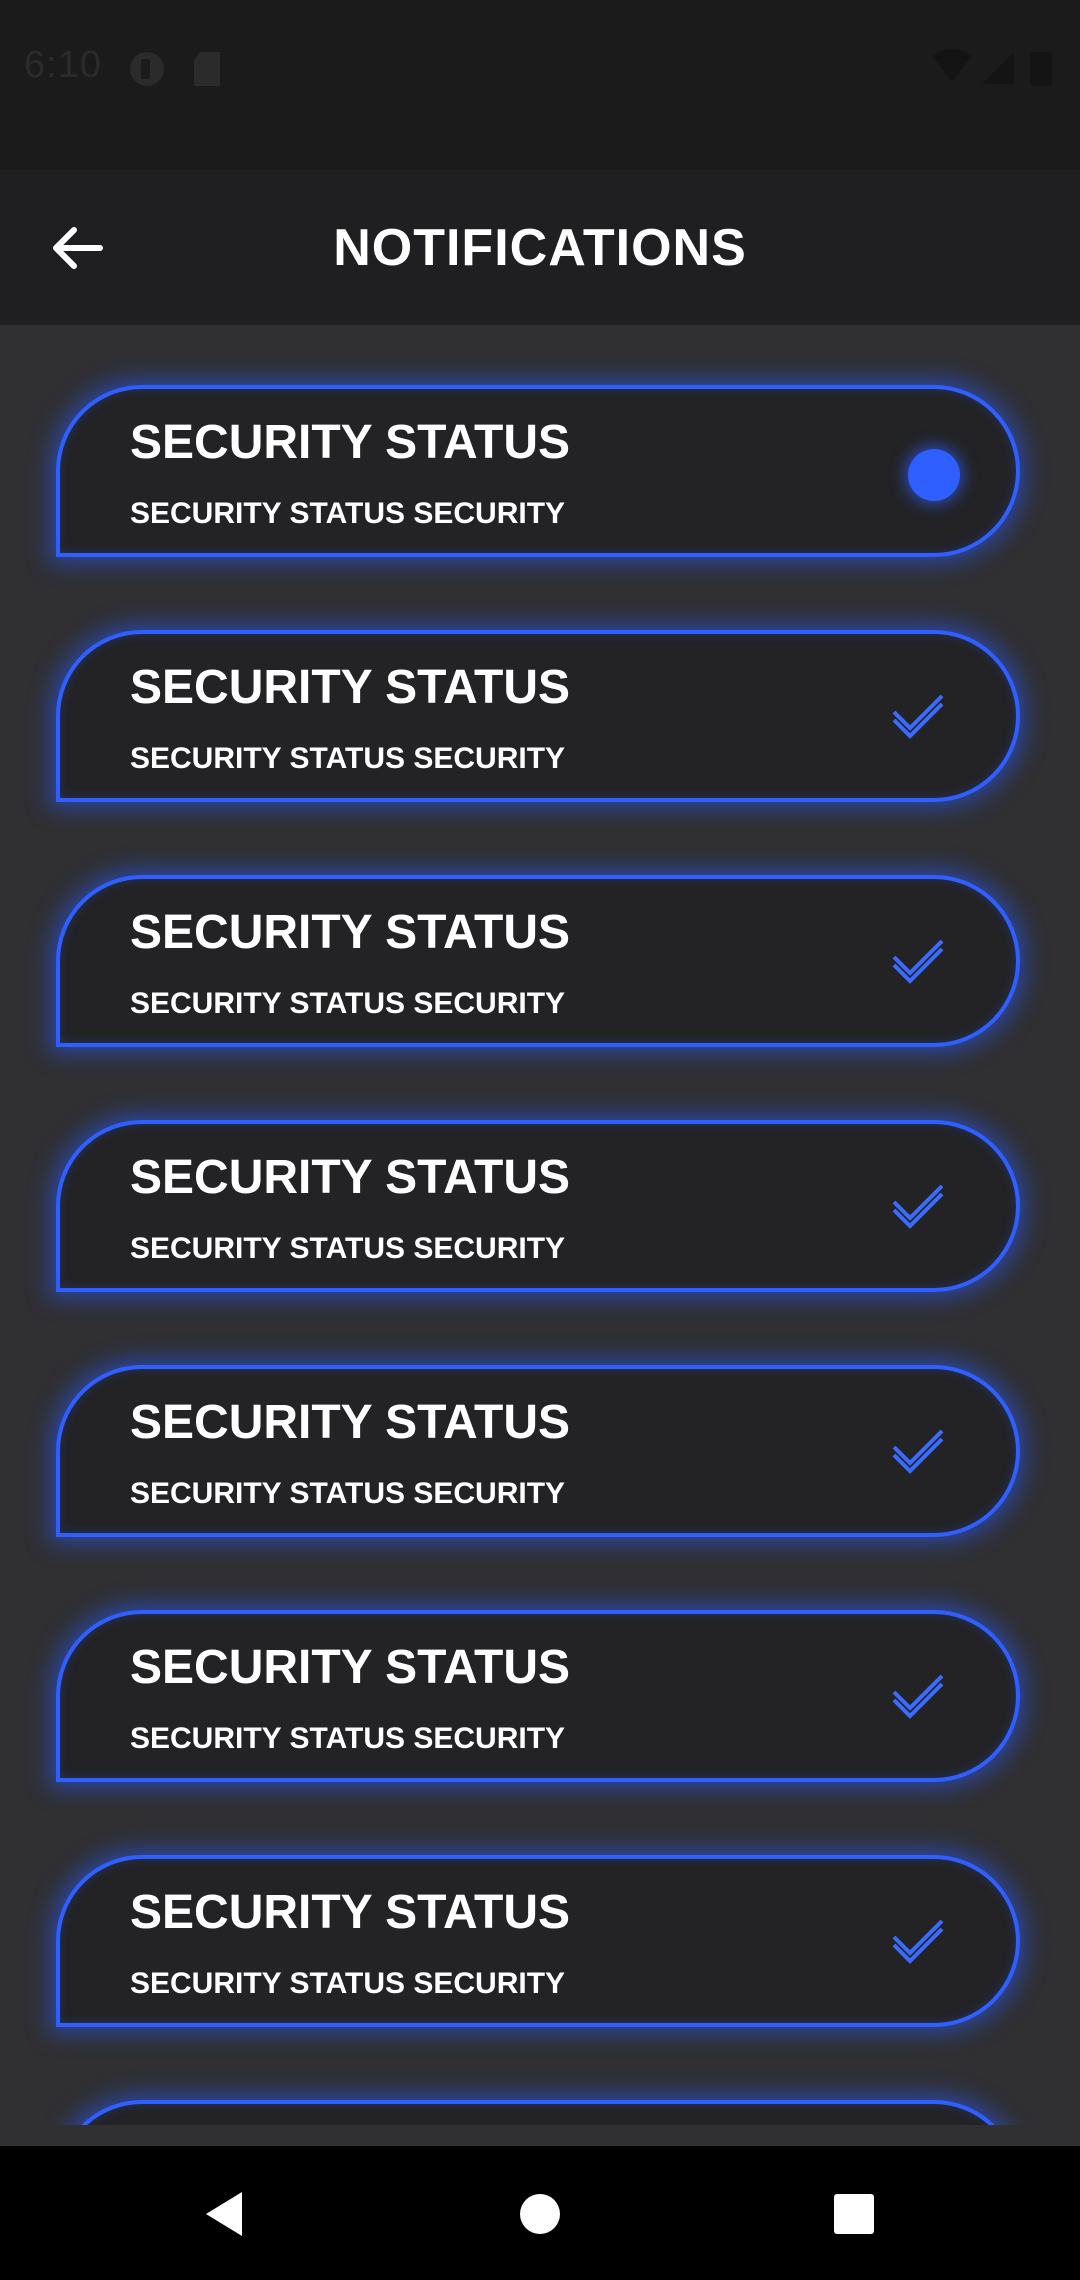 This screenshot has height=2280, width=1080. I want to click on page-title: NOTIFICATIONS, so click(540, 248).